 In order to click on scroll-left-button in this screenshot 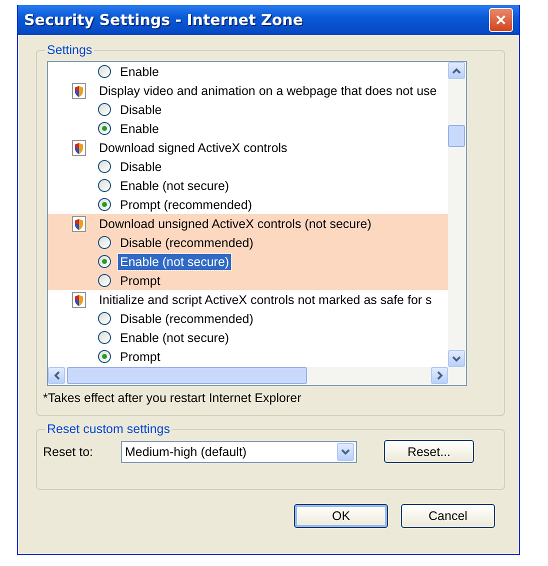, I will do `click(56, 375)`.